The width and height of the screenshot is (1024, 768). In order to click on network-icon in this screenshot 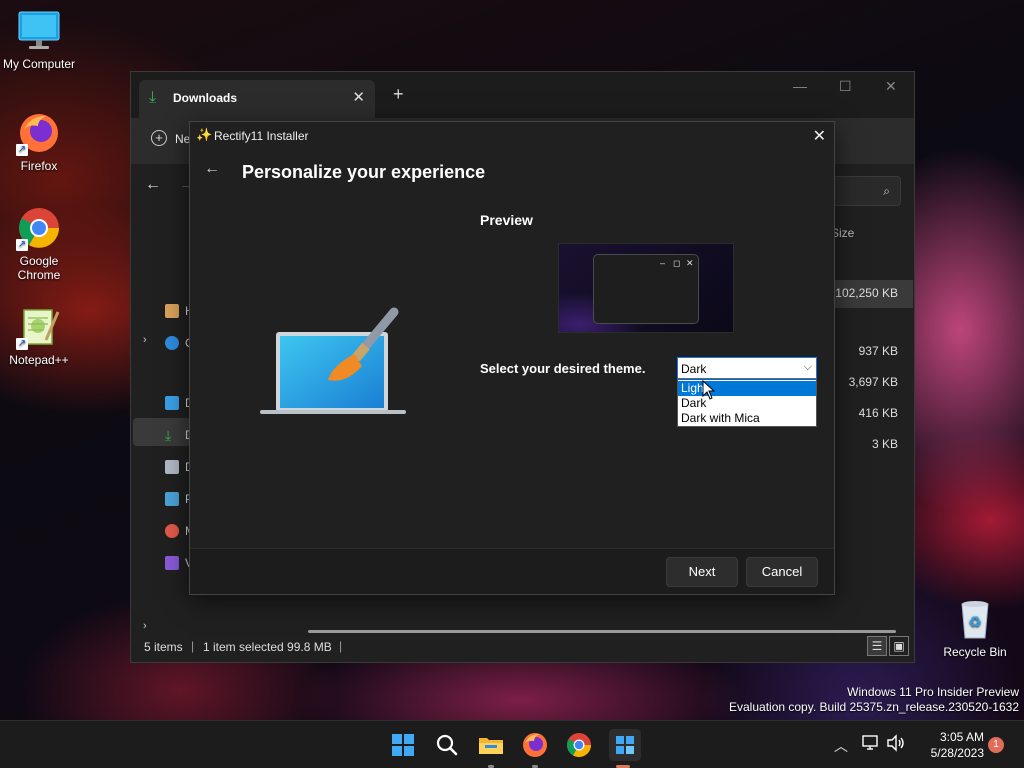, I will do `click(871, 743)`.